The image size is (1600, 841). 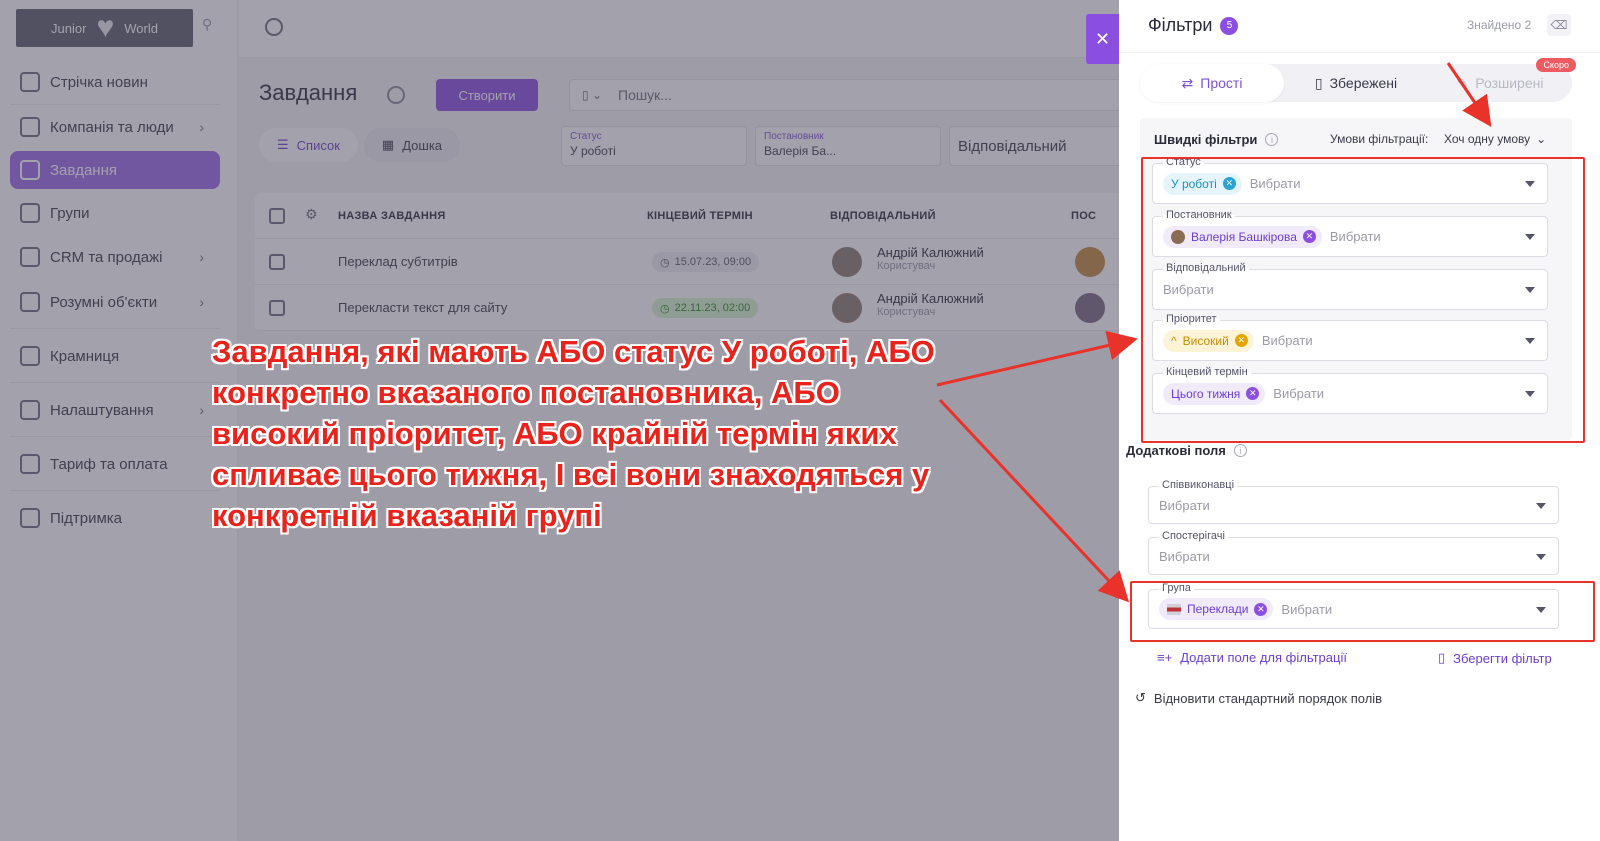 I want to click on arrow-to-group-field, so click(x=1034, y=500).